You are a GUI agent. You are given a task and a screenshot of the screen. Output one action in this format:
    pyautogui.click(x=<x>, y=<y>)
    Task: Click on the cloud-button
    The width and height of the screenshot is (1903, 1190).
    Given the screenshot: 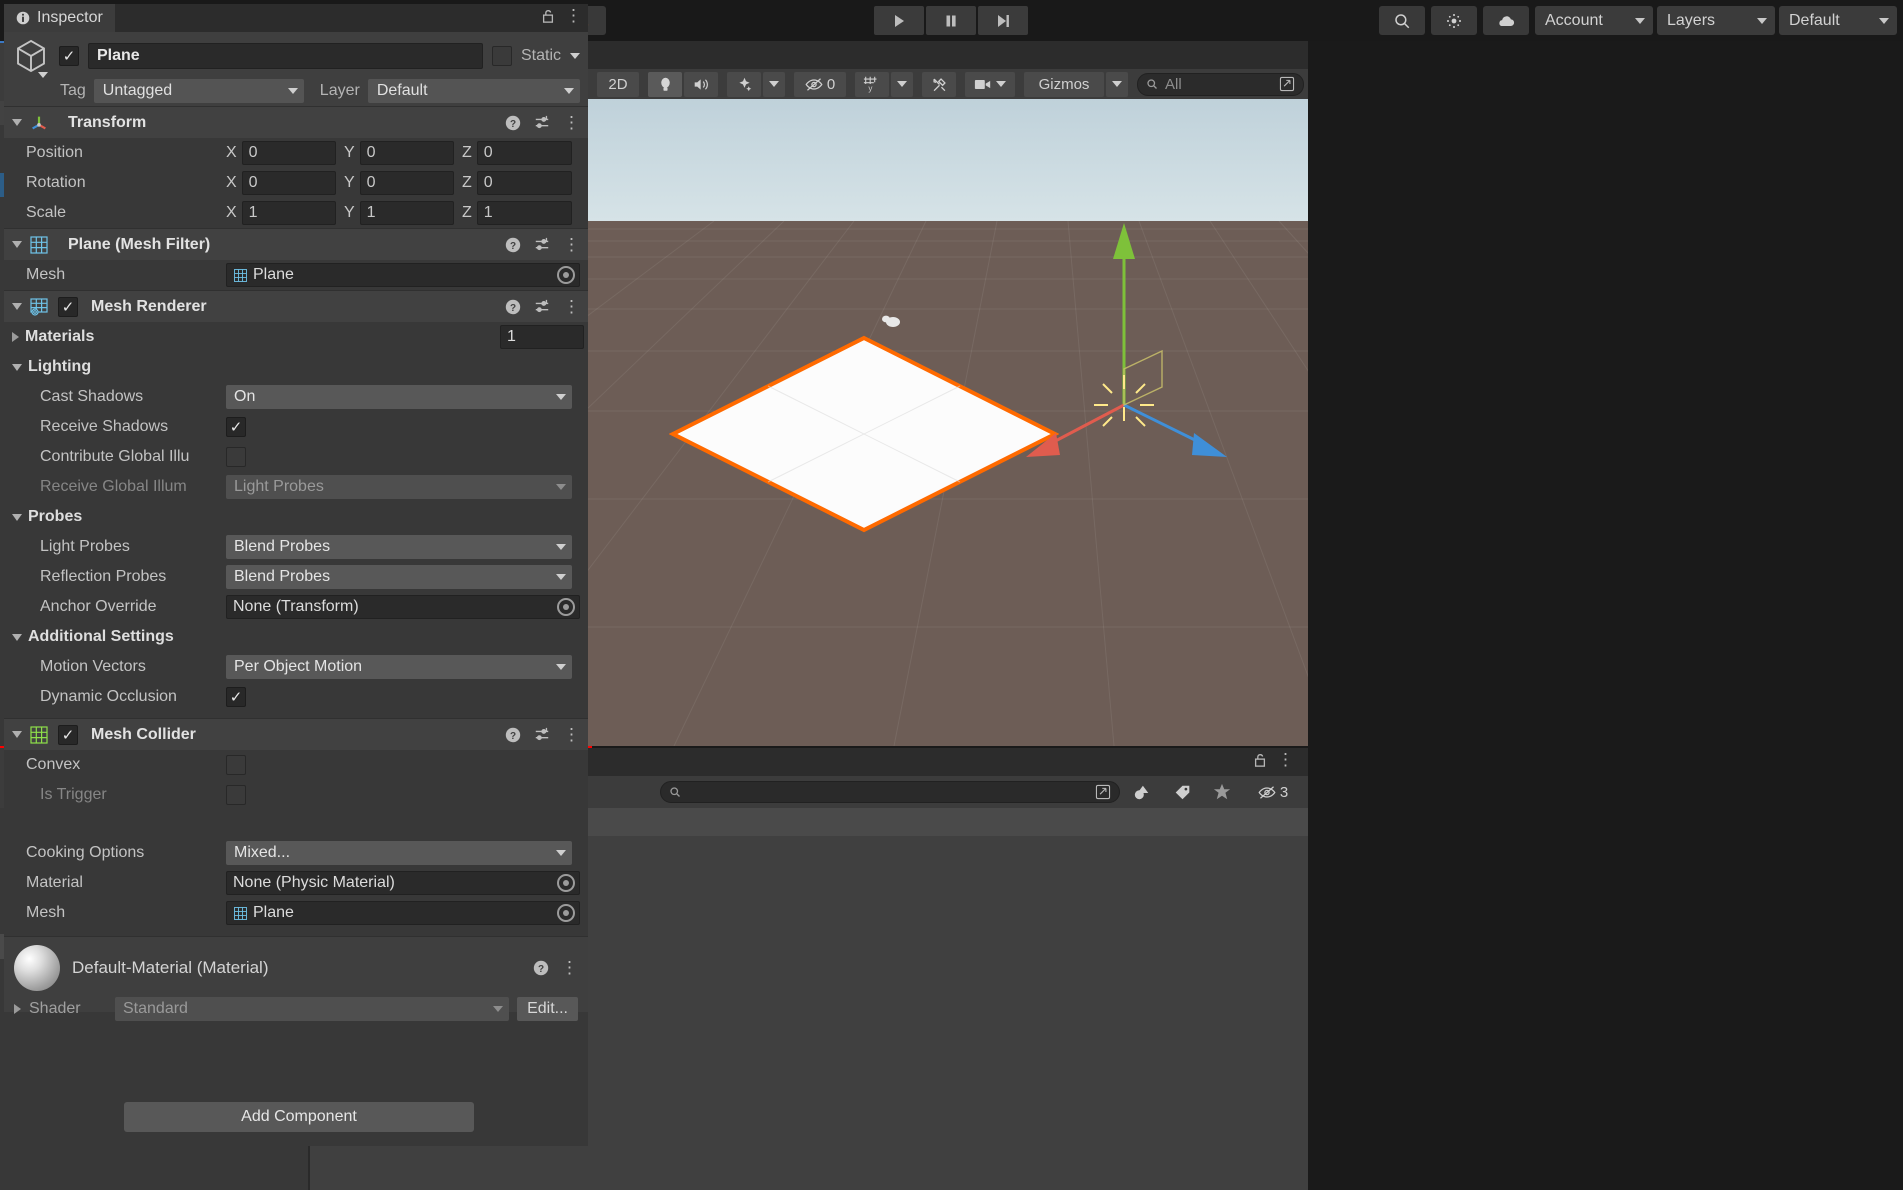 What is the action you would take?
    pyautogui.click(x=1506, y=20)
    